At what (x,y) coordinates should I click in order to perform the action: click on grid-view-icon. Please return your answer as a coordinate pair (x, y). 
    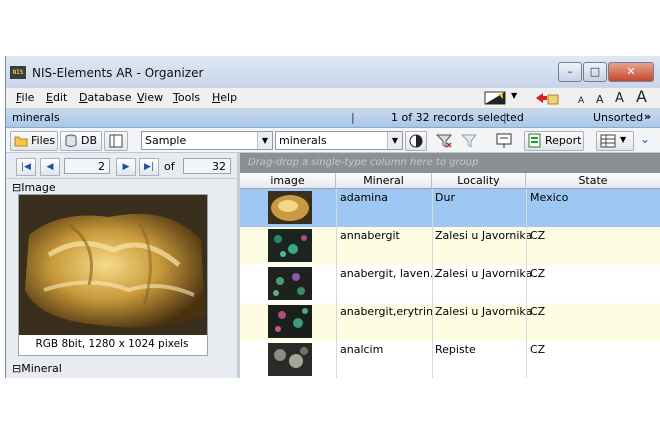
    Looking at the image, I should click on (608, 141).